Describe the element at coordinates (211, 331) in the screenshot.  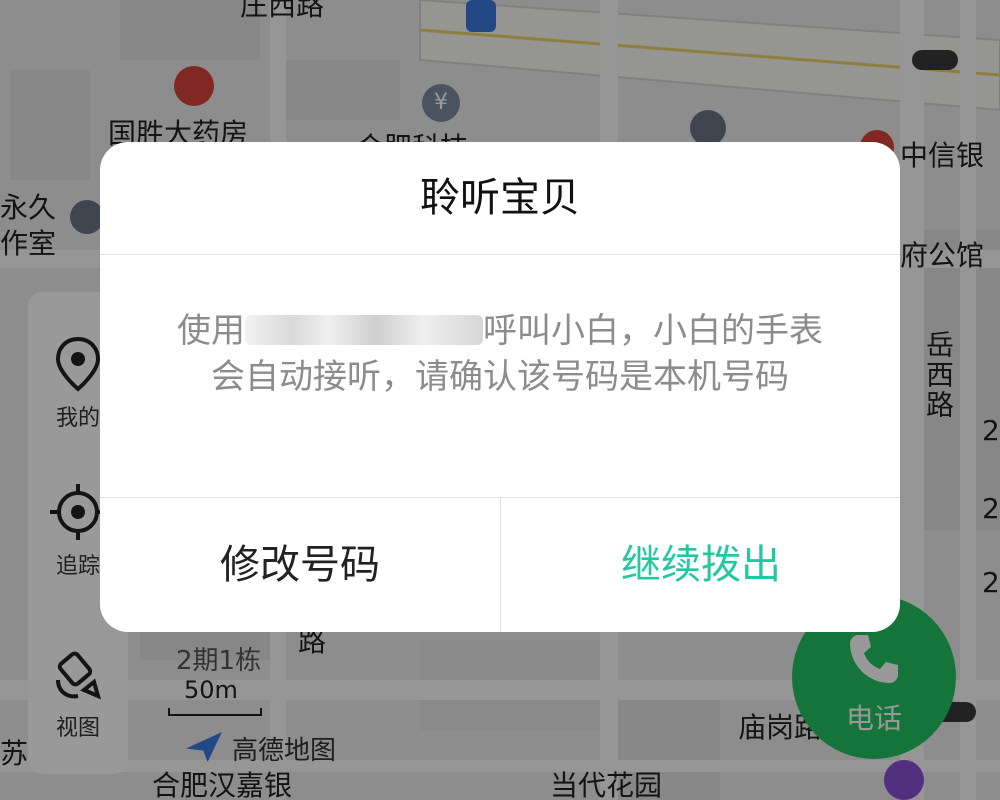
I see `dialog-message-prefix: 使用` at that location.